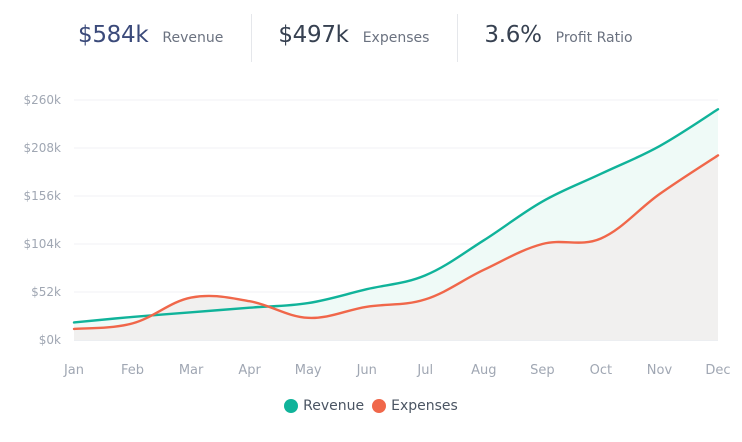 The width and height of the screenshot is (742, 442). Describe the element at coordinates (249, 370) in the screenshot. I see `x-tick-label: Apr` at that location.